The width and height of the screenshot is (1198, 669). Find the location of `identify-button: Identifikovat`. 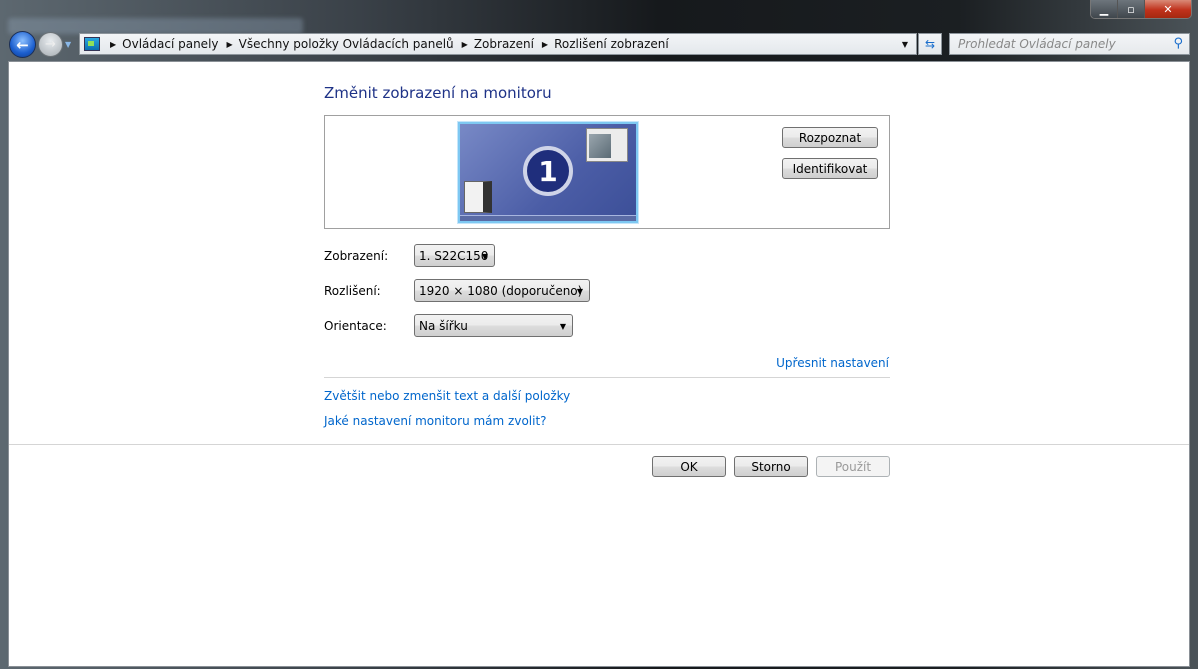

identify-button: Identifikovat is located at coordinates (830, 168).